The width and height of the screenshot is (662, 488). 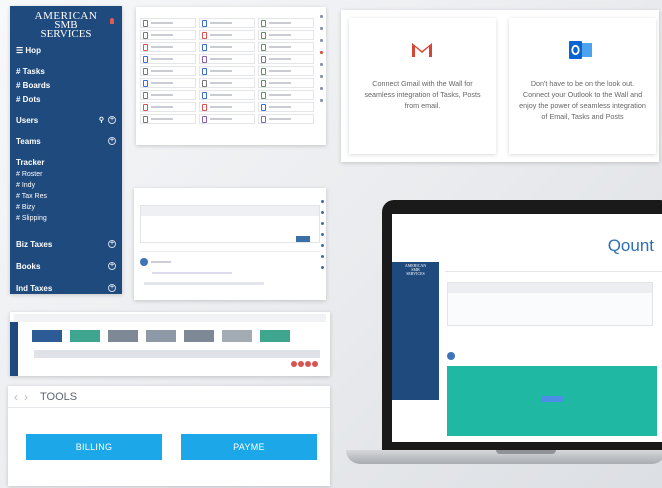 I want to click on laptop-compose-box, so click(x=550, y=304).